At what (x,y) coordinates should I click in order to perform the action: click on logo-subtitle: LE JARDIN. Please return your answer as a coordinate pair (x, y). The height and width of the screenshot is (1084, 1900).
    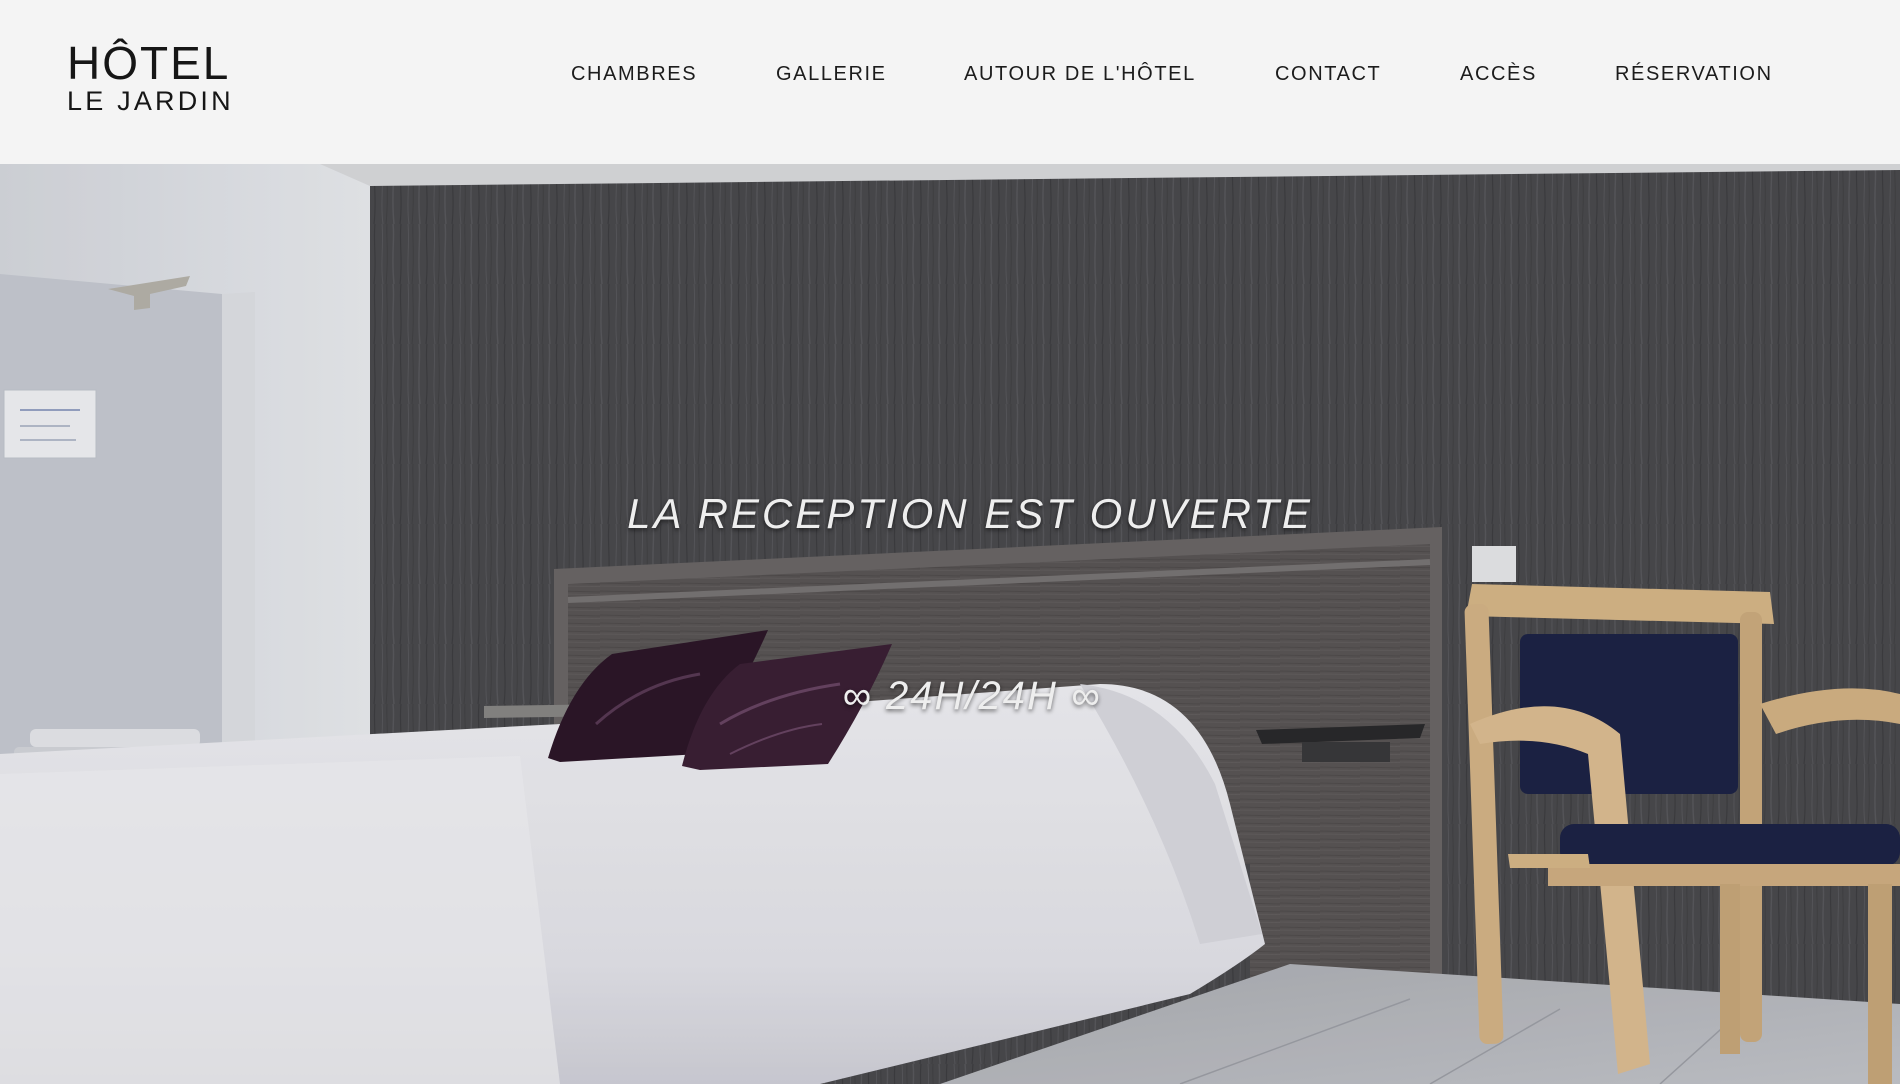
    Looking at the image, I should click on (150, 101).